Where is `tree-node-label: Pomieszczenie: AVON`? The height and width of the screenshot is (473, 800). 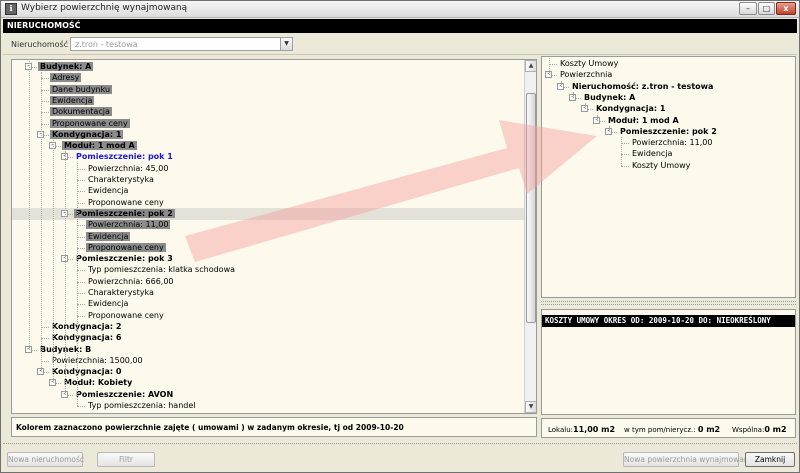
tree-node-label: Pomieszczenie: AVON is located at coordinates (125, 394).